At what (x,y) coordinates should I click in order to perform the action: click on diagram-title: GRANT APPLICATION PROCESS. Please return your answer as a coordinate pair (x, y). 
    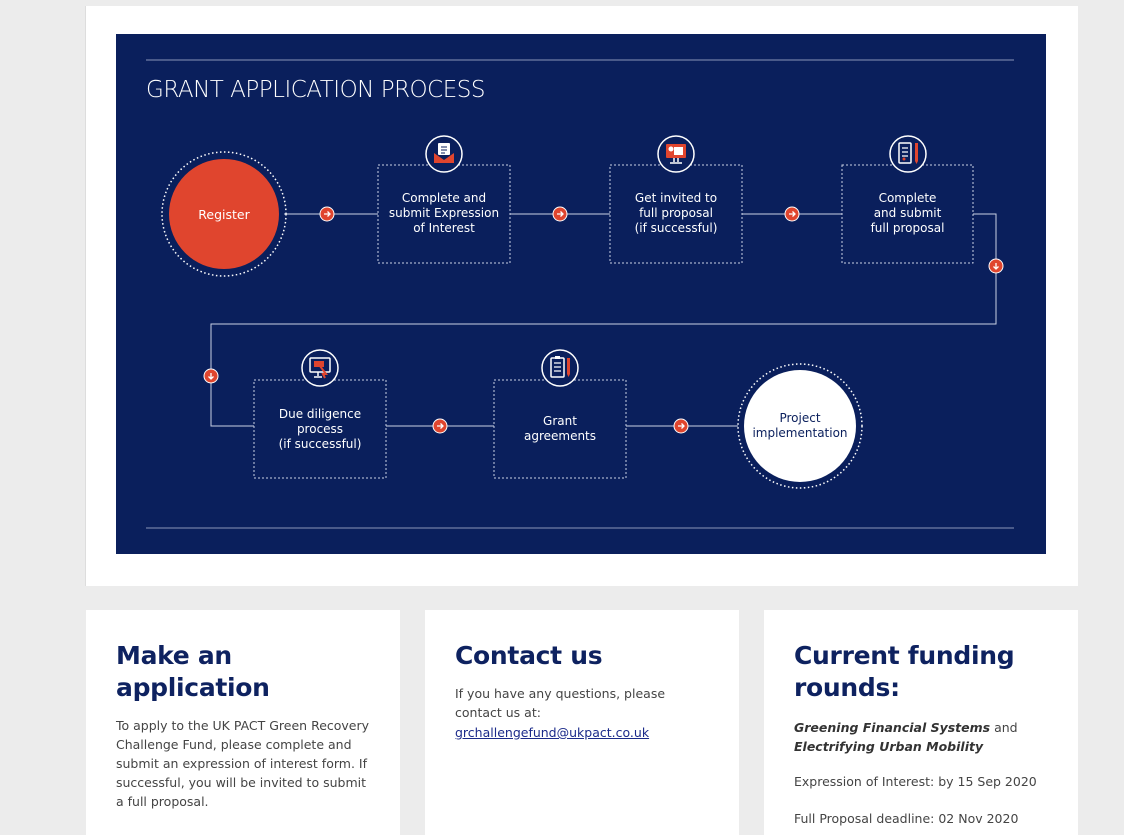
    Looking at the image, I should click on (315, 90).